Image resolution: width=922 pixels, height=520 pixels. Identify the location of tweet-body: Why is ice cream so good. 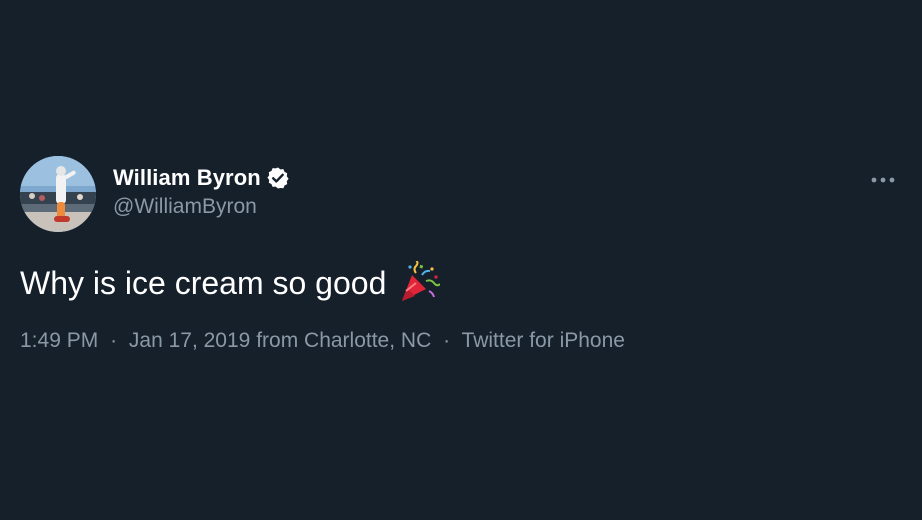
(203, 283).